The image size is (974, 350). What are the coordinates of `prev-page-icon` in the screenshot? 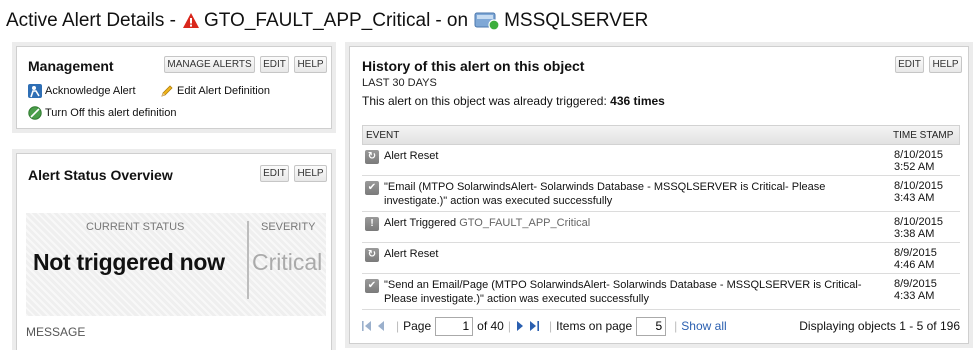 It's located at (381, 326).